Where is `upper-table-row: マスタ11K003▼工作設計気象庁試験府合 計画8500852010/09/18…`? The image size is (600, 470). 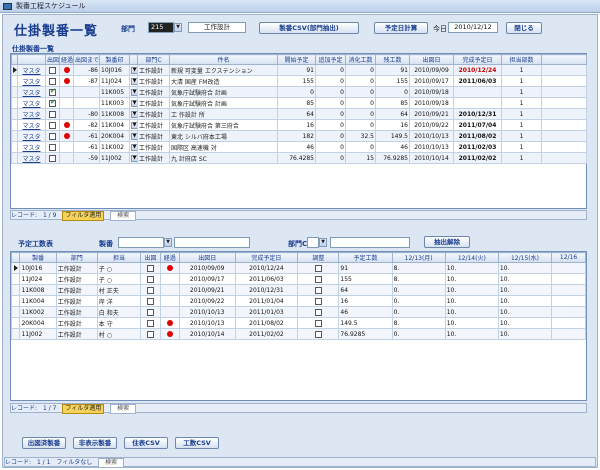
upper-table-row: マスタ11K003▼工作設計気象庁試験府合 計画8500852010/09/18… is located at coordinates (299, 103).